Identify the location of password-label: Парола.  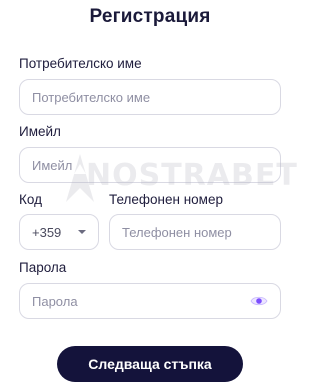
(43, 267).